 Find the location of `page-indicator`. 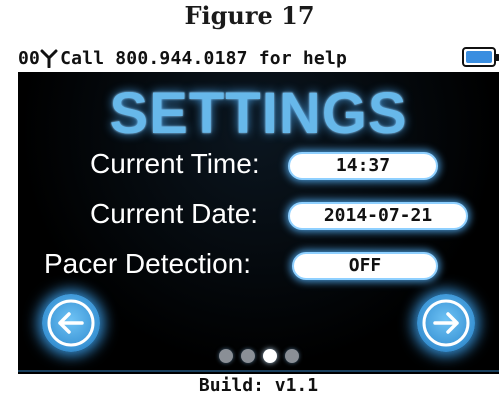

page-indicator is located at coordinates (263, 356).